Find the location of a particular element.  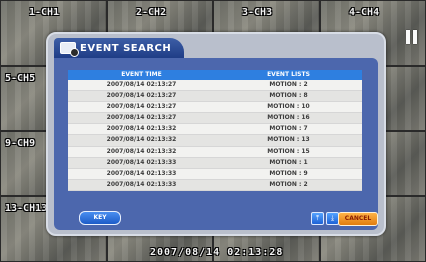

event-list-cell: MOTION : 8 is located at coordinates (288, 96).